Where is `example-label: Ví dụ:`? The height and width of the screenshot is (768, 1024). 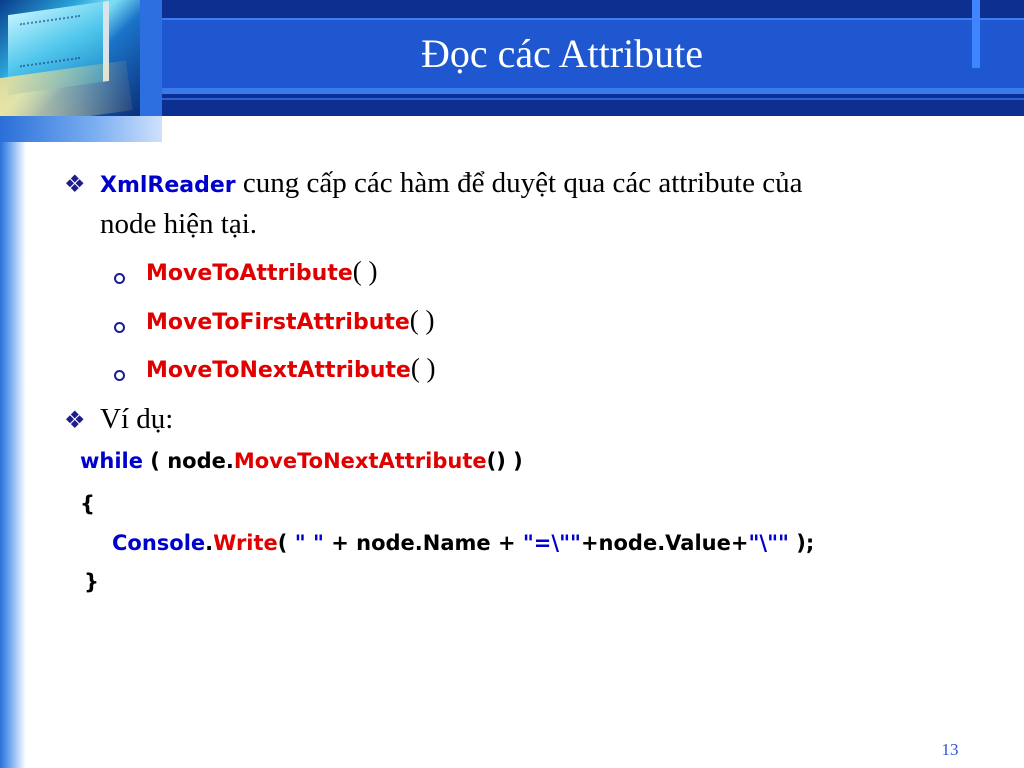
example-label: Ví dụ: is located at coordinates (137, 419).